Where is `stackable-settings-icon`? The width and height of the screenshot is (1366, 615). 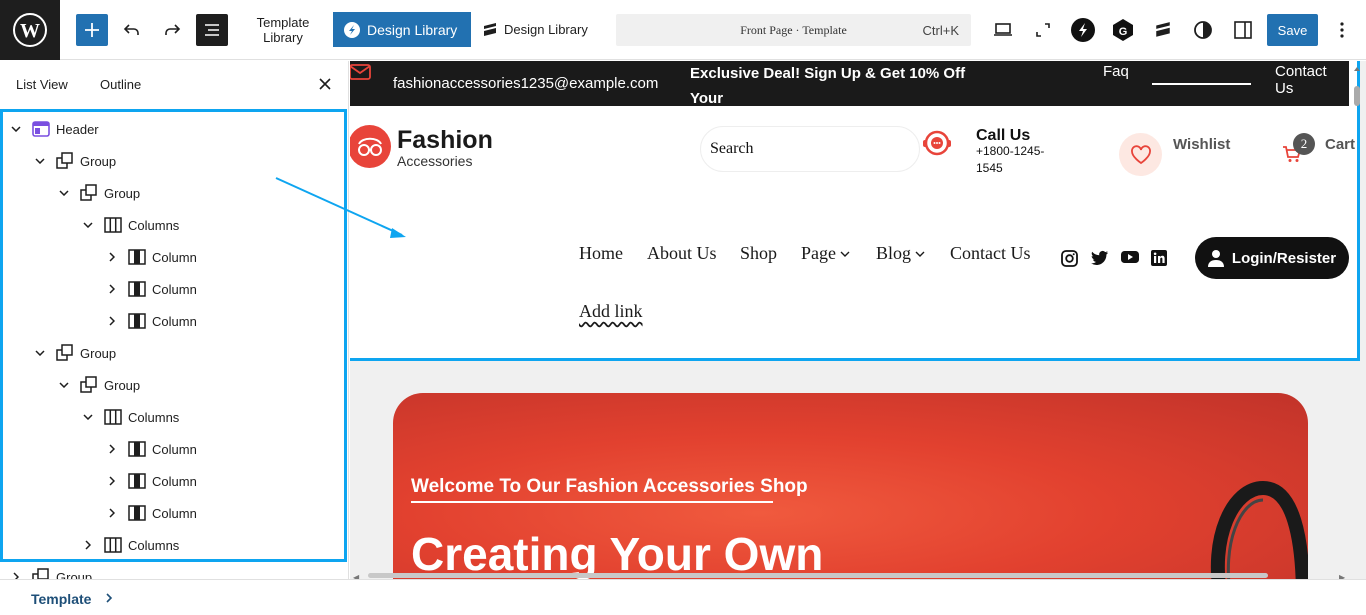
stackable-settings-icon is located at coordinates (1163, 30).